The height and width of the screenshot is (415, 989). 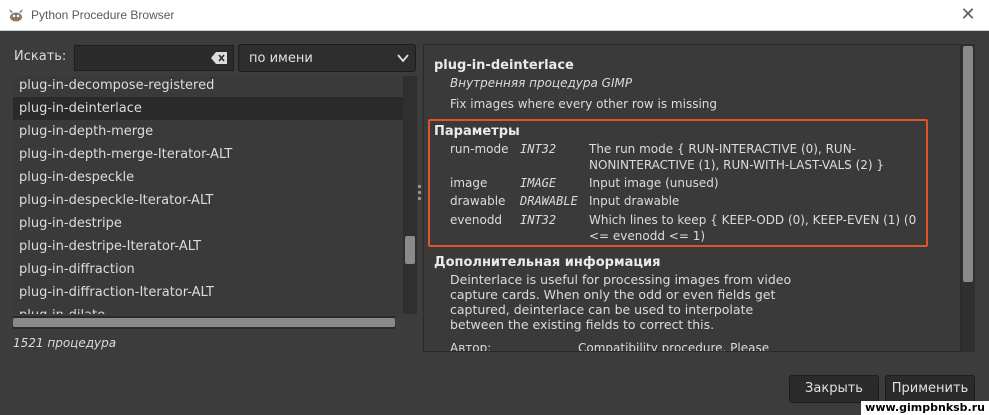 I want to click on close-window-icon: ✕, so click(x=968, y=15).